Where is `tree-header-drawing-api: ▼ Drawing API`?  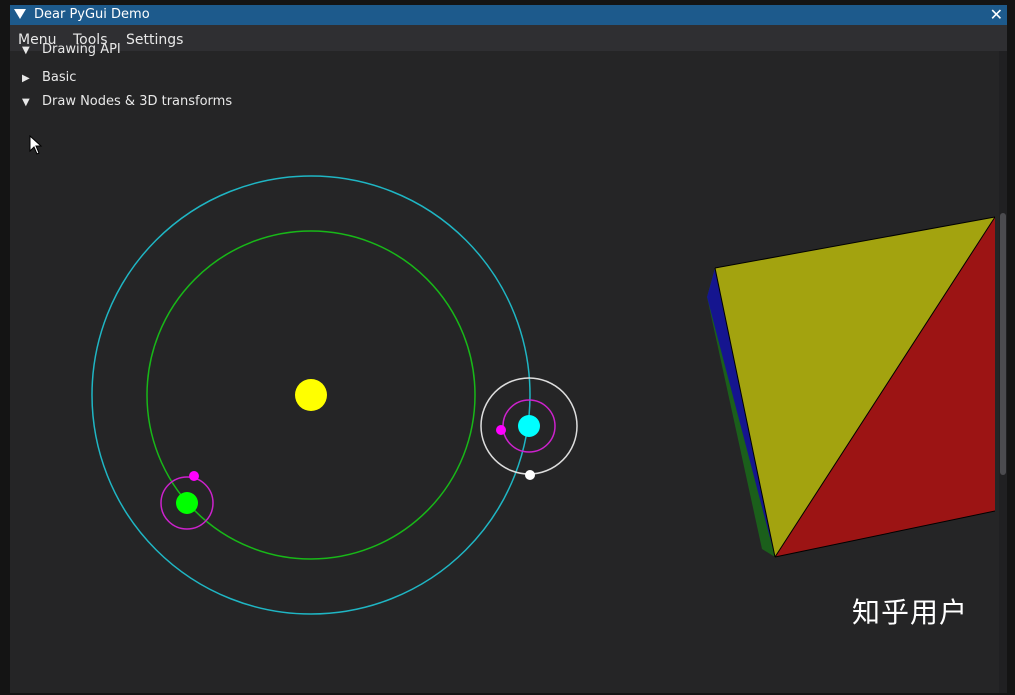
tree-header-drawing-api: ▼ Drawing API is located at coordinates (71, 50).